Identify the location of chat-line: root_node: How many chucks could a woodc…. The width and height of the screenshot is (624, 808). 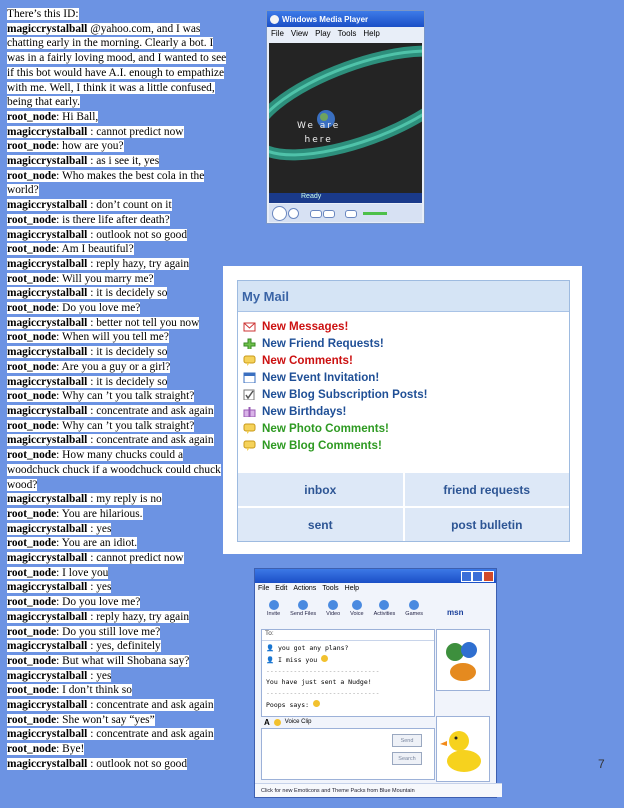
(118, 470).